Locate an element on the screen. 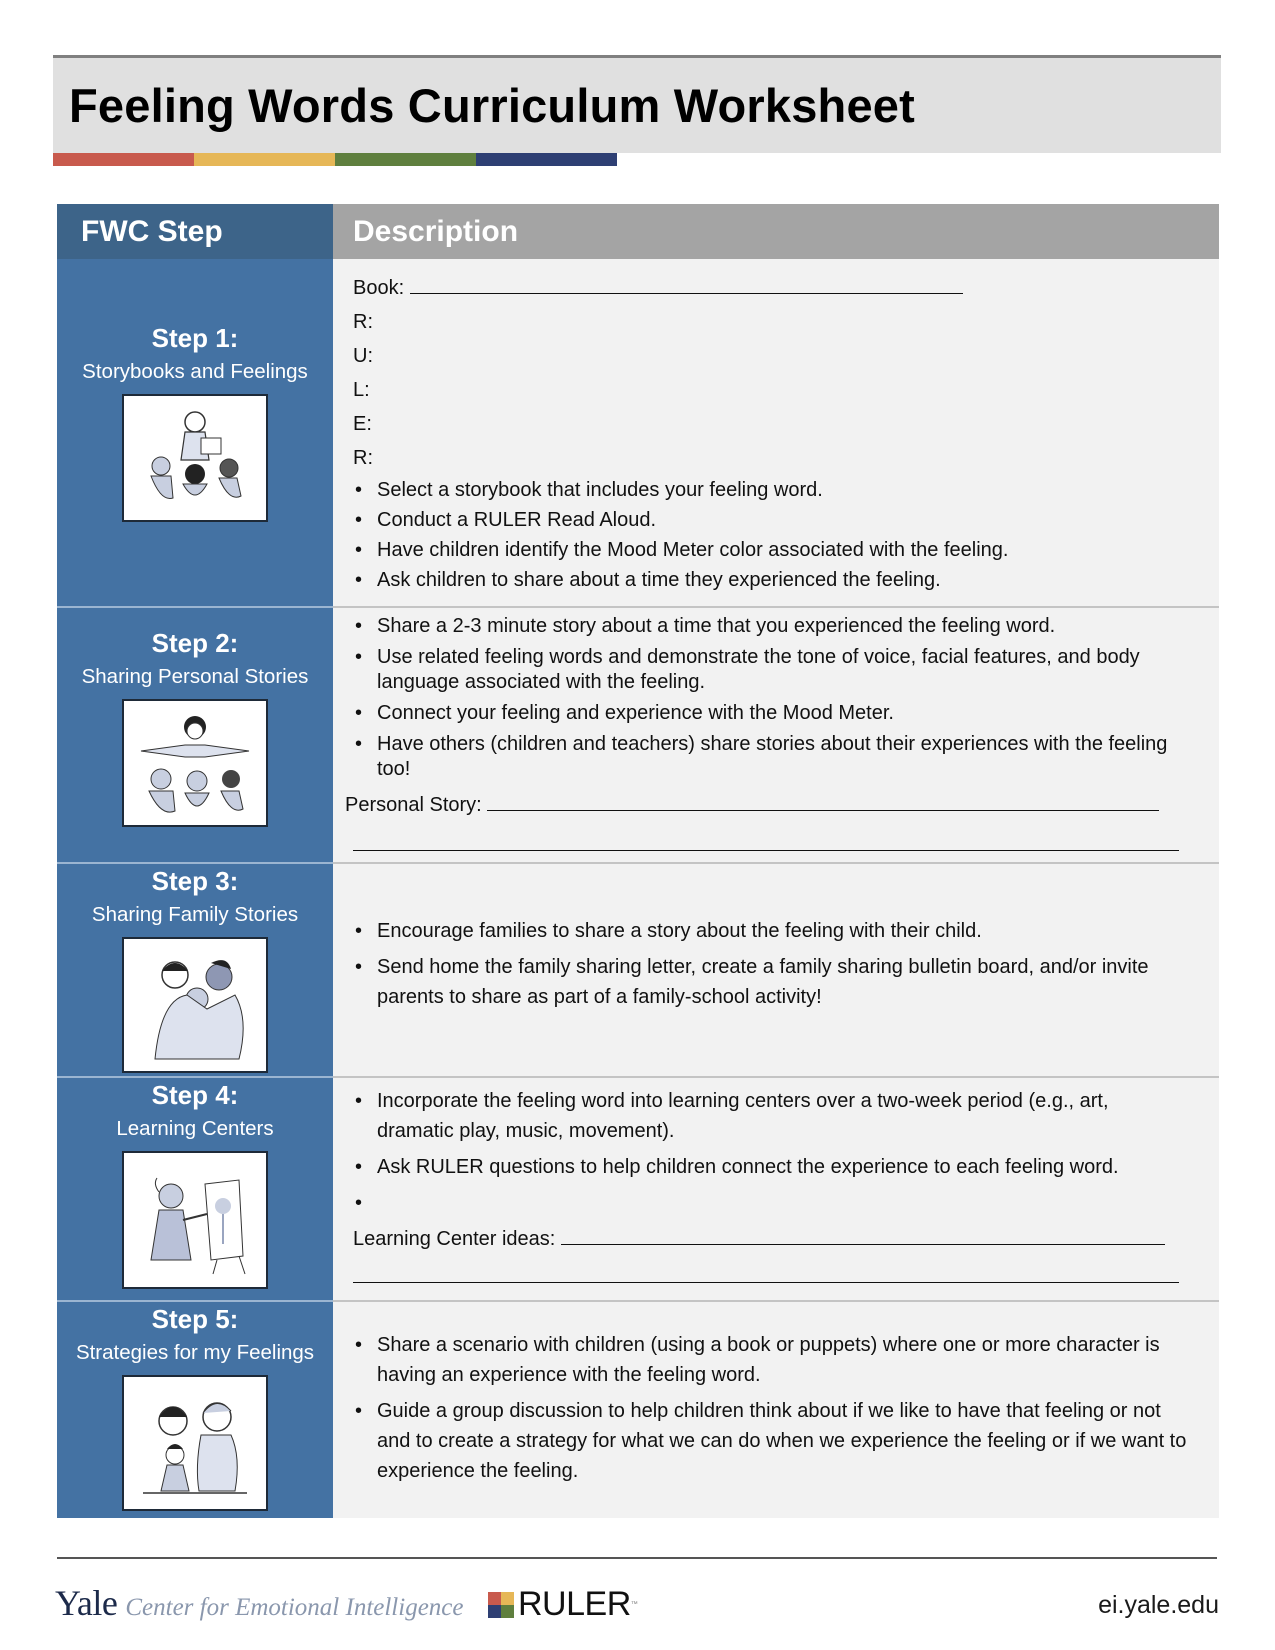 This screenshot has width=1275, height=1650. learning-center-ideas-label: Learning Center ideas: is located at coordinates (454, 1239).